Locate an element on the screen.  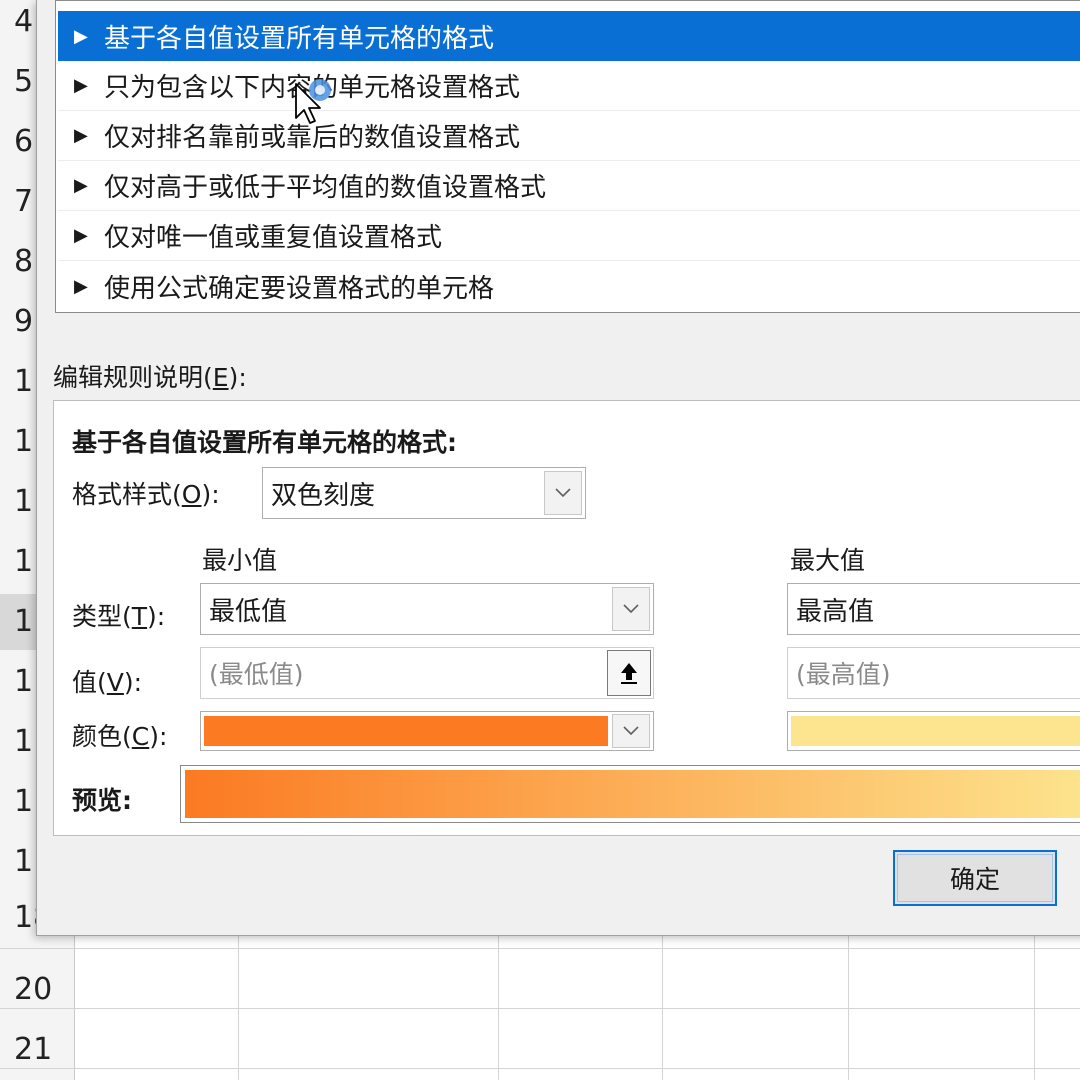
min-header: 最小值 is located at coordinates (240, 560).